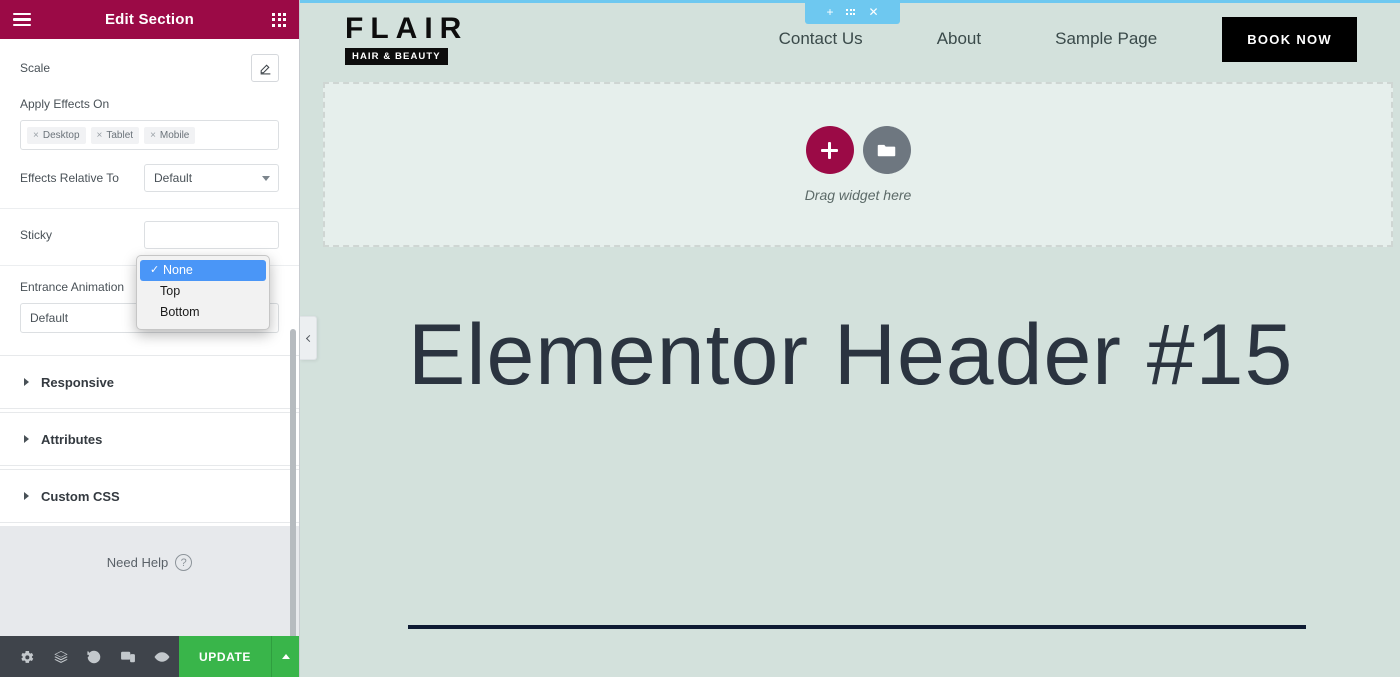  I want to click on effects-relative-to-row: Effects Relative To Default, so click(149, 171).